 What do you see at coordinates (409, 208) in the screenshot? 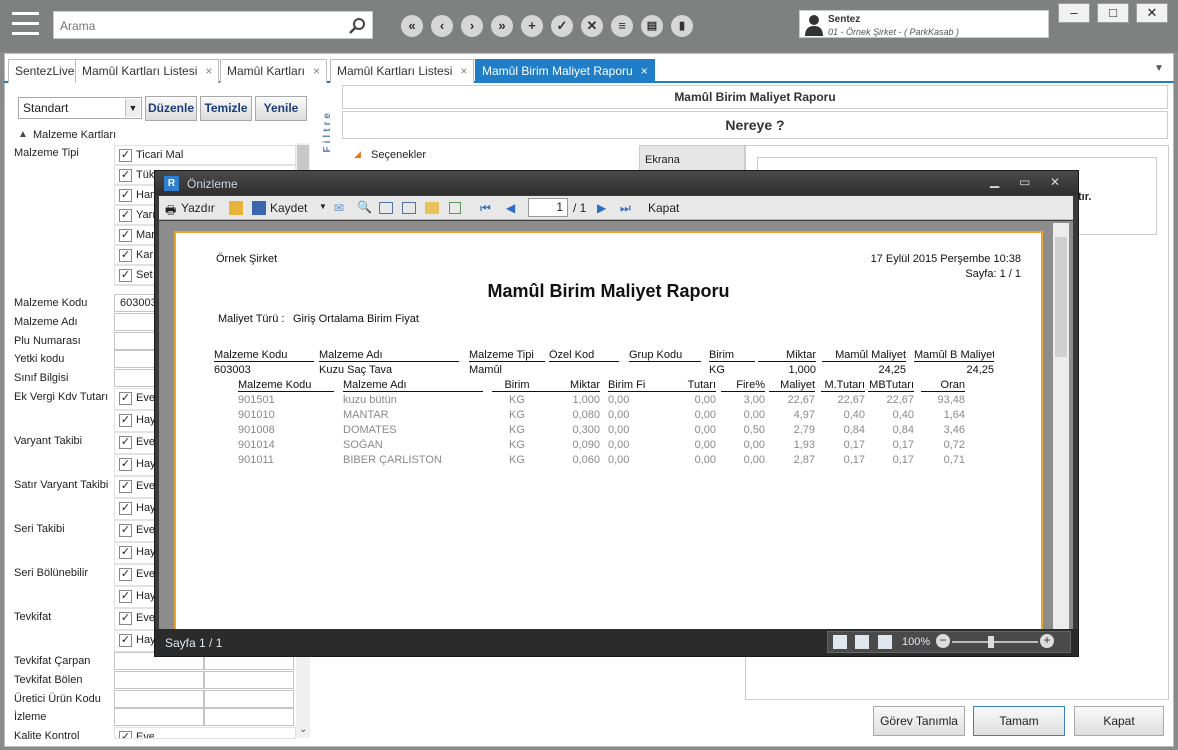
I see `zoom-page-icon` at bounding box center [409, 208].